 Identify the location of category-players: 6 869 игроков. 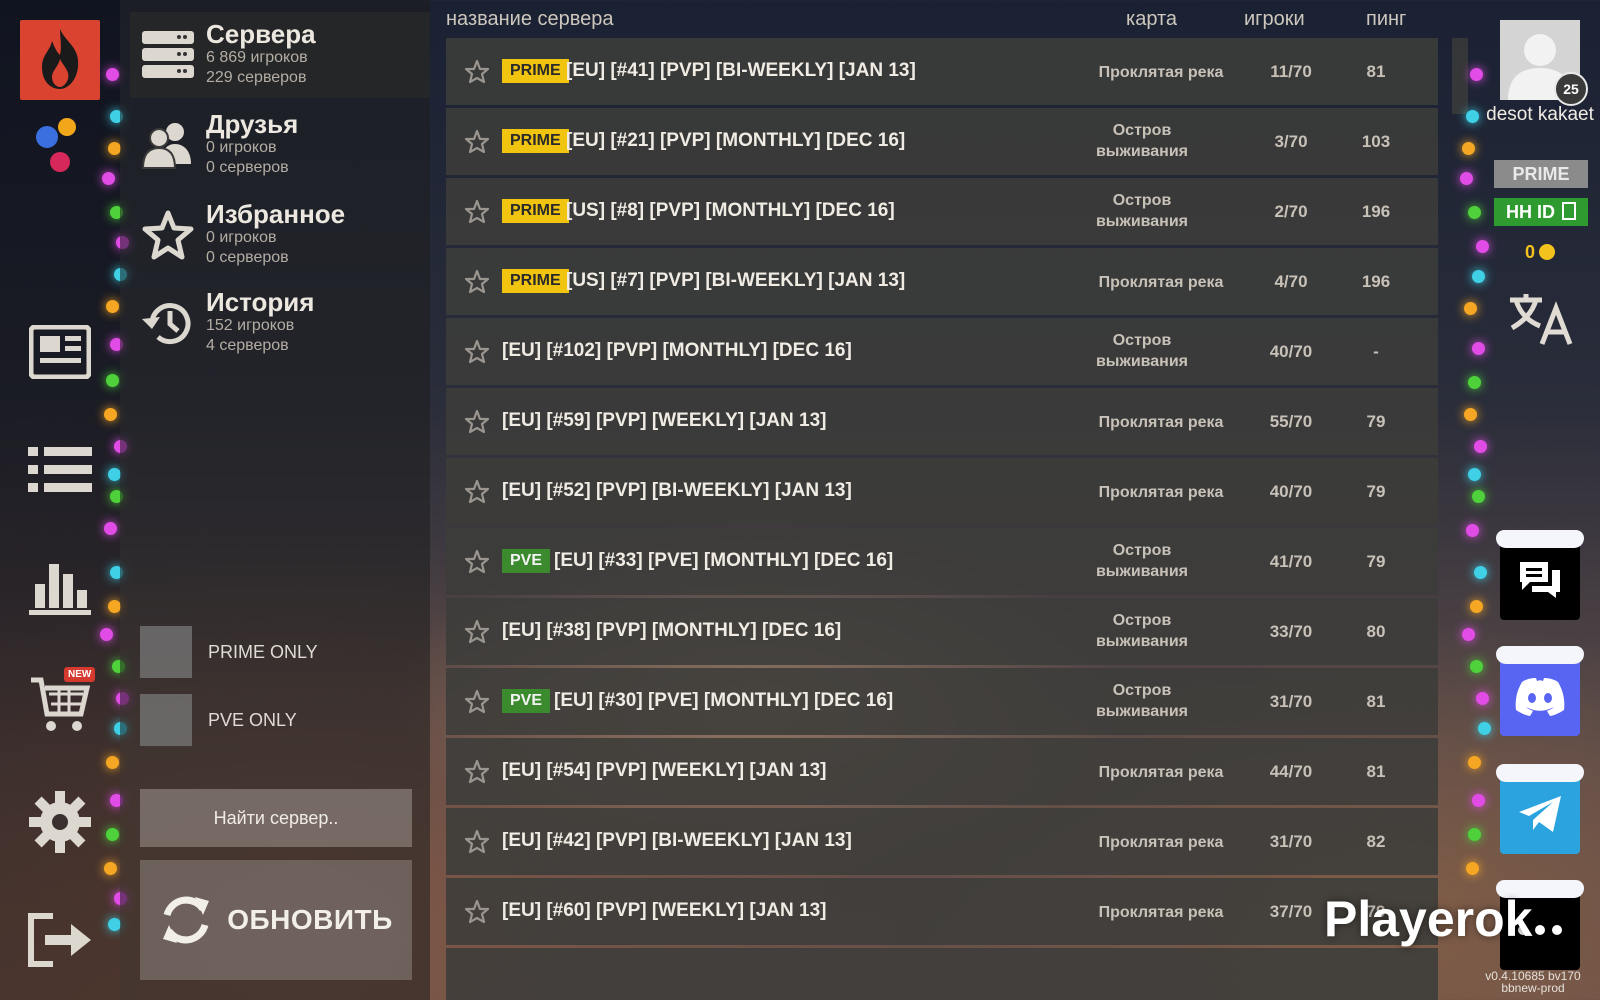
(257, 57).